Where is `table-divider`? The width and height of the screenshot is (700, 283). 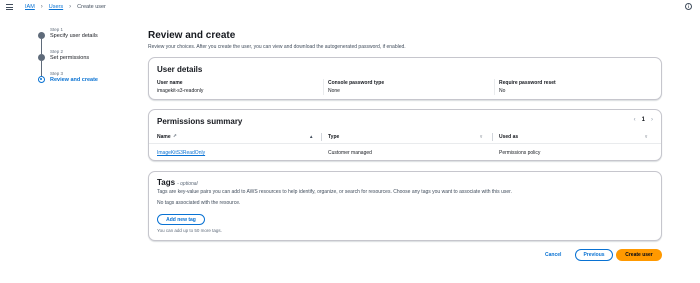 table-divider is located at coordinates (405, 143).